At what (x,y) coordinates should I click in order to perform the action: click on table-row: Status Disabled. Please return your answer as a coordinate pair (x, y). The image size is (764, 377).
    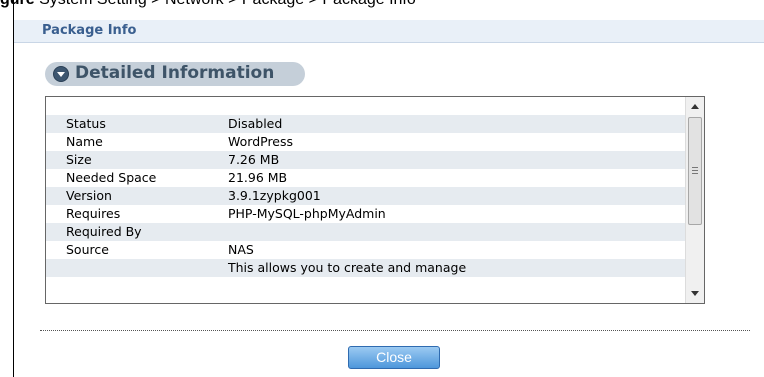
    Looking at the image, I should click on (366, 124).